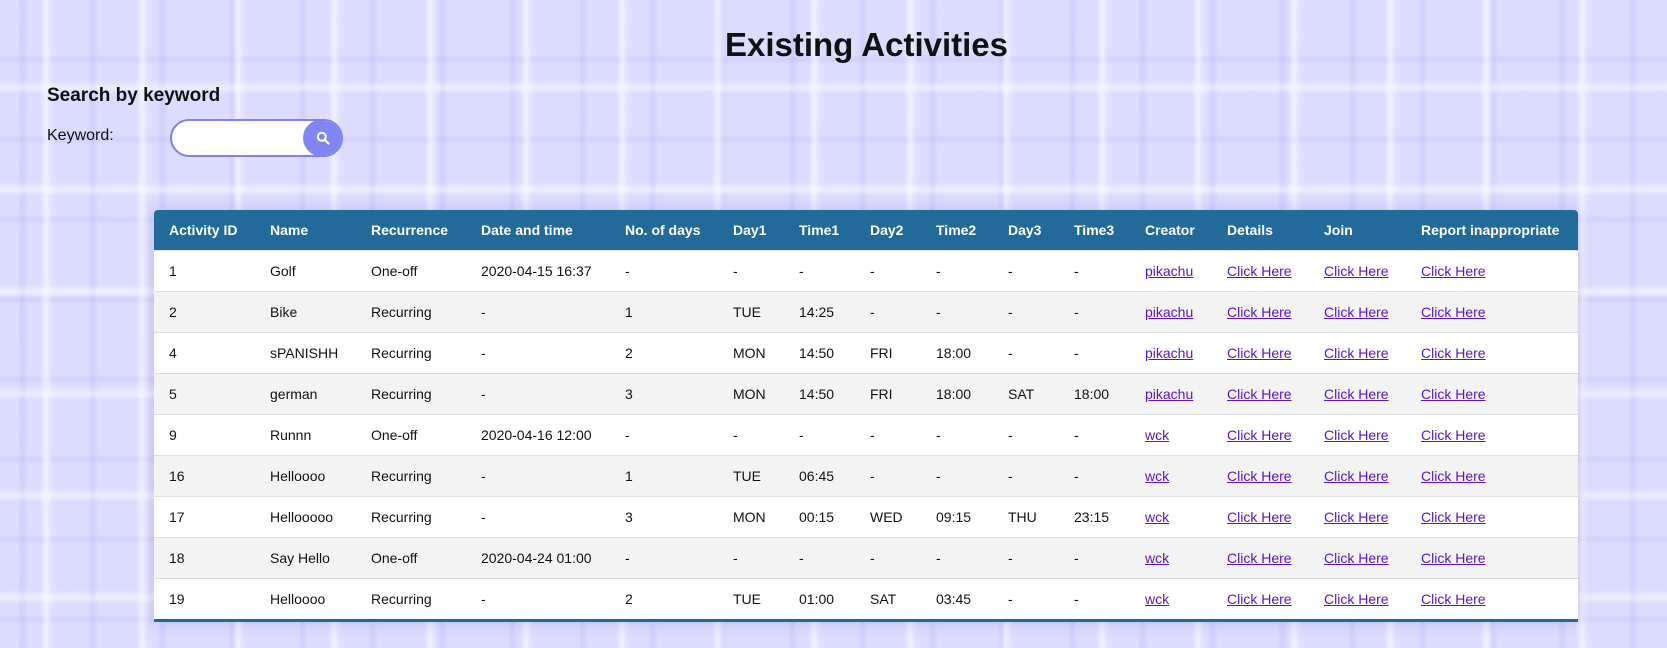 Image resolution: width=1667 pixels, height=648 pixels. What do you see at coordinates (80, 135) in the screenshot?
I see `keyword-label: Keyword:` at bounding box center [80, 135].